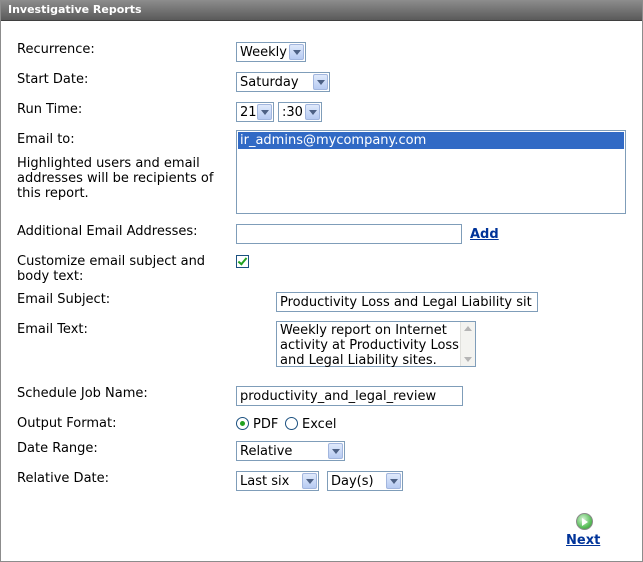 This screenshot has width=643, height=562. What do you see at coordinates (333, 140) in the screenshot?
I see `recipient-email: ir_admins@mycompany.com` at bounding box center [333, 140].